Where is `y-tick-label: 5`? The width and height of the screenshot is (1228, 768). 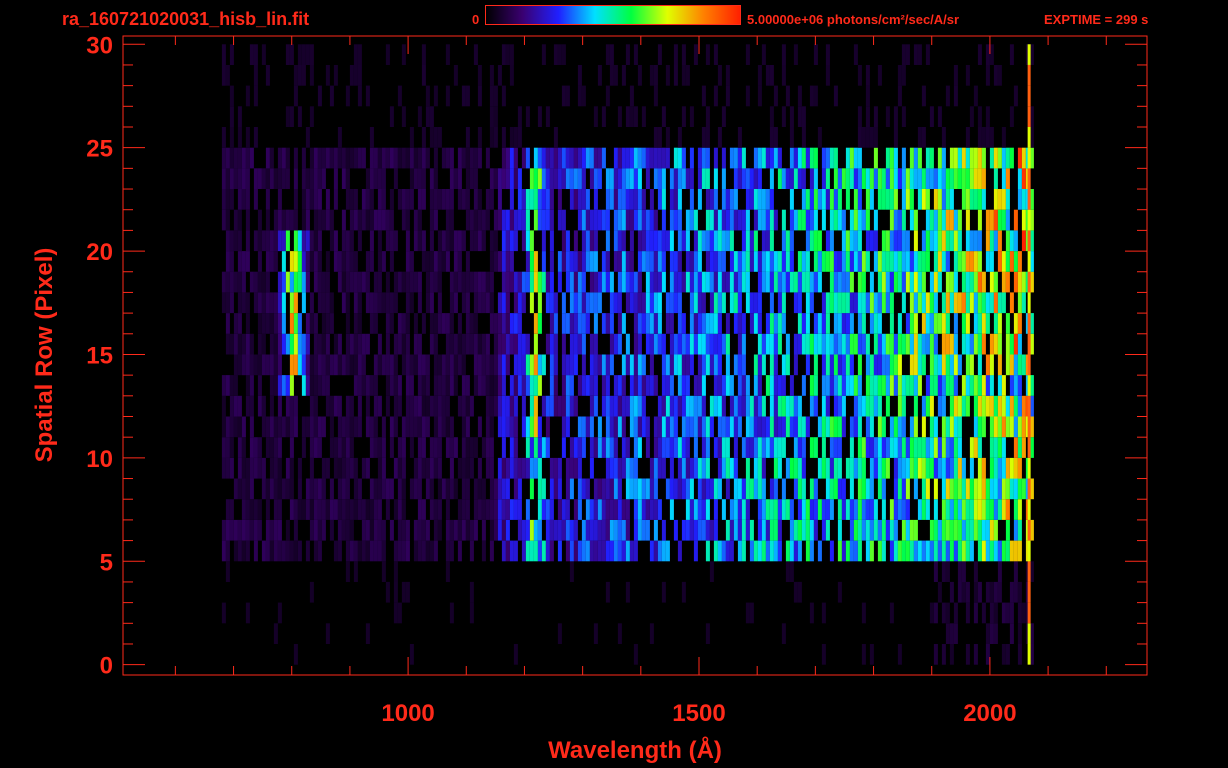
y-tick-label: 5 is located at coordinates (106, 562).